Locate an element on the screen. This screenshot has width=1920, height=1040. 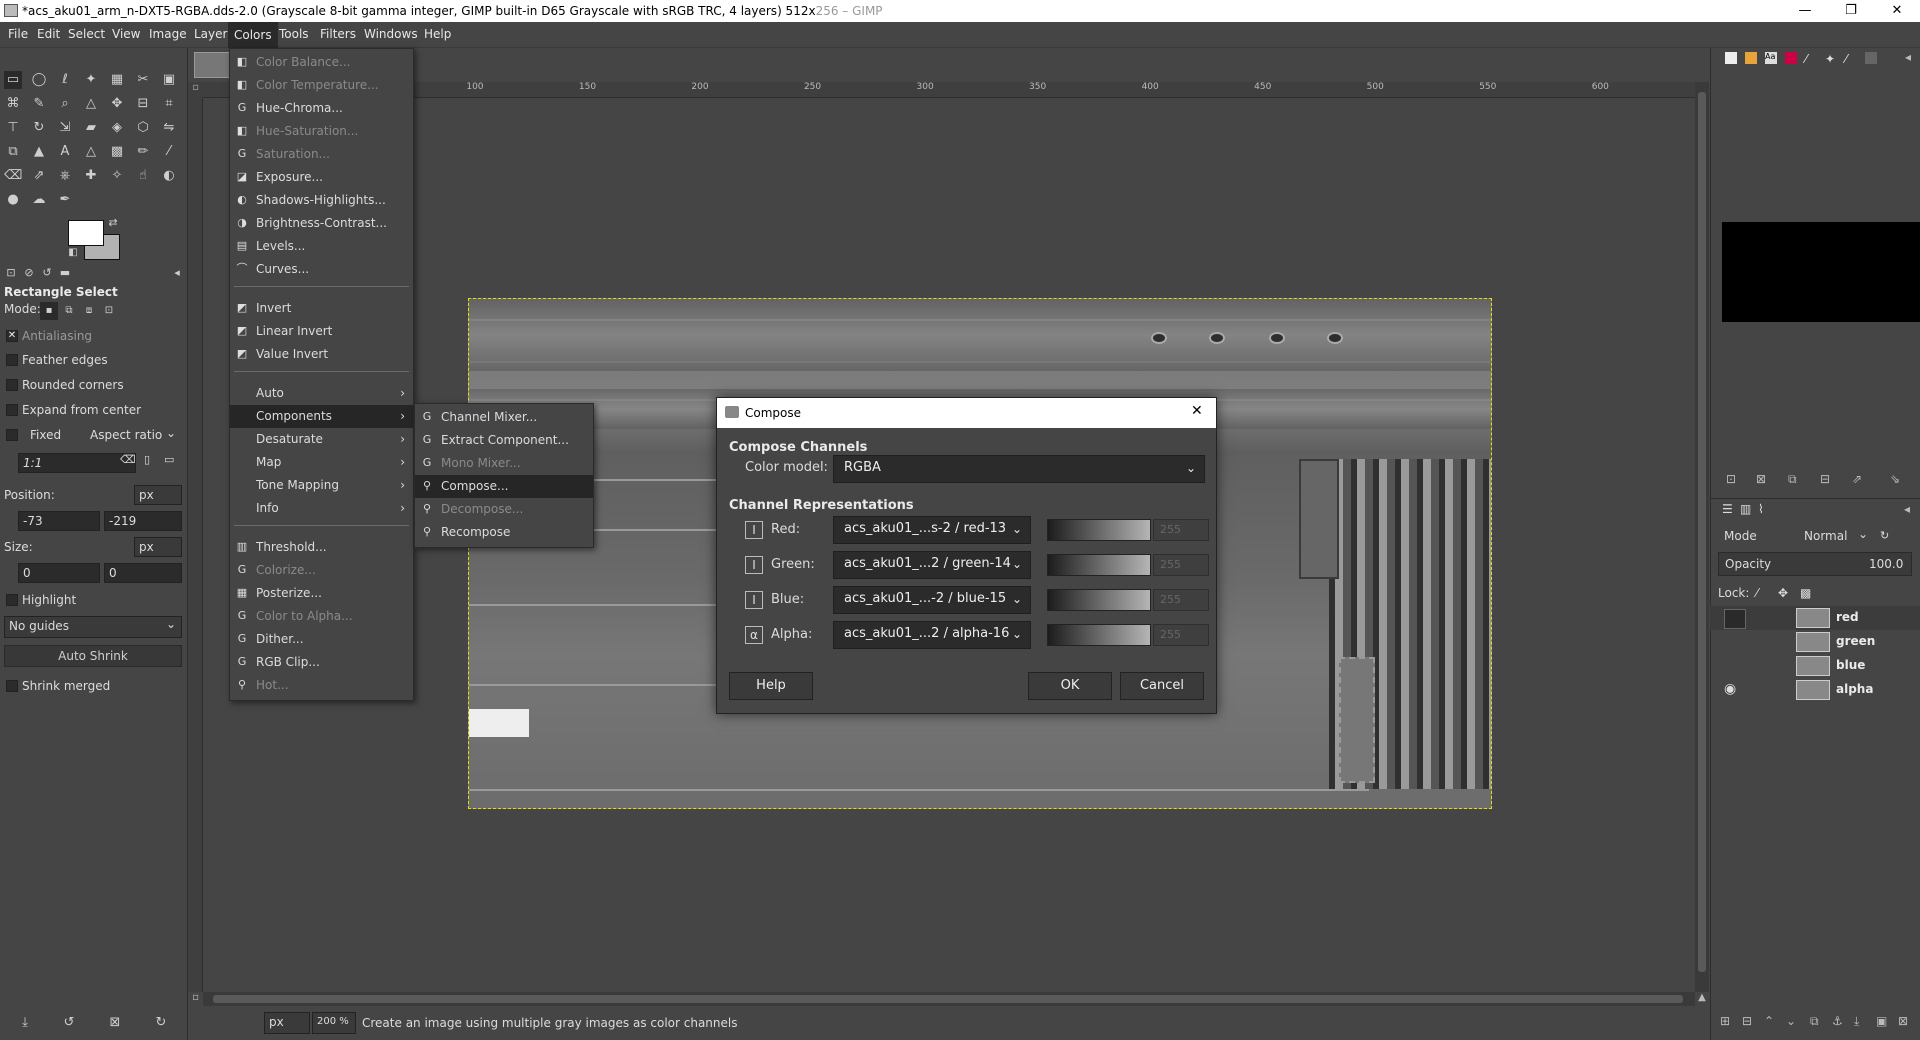
position-y-field: -219 is located at coordinates (143, 521).